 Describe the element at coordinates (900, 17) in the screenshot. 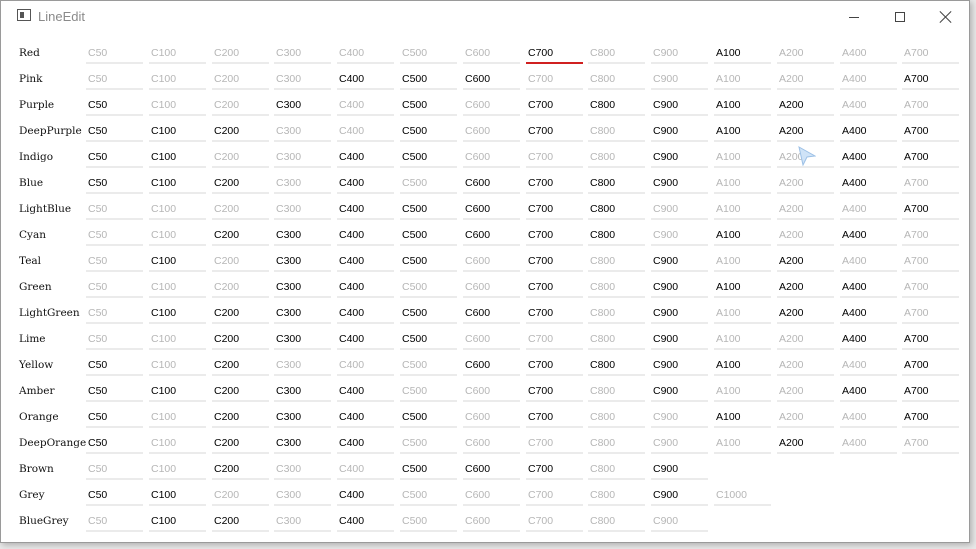

I see `maximize-button` at that location.